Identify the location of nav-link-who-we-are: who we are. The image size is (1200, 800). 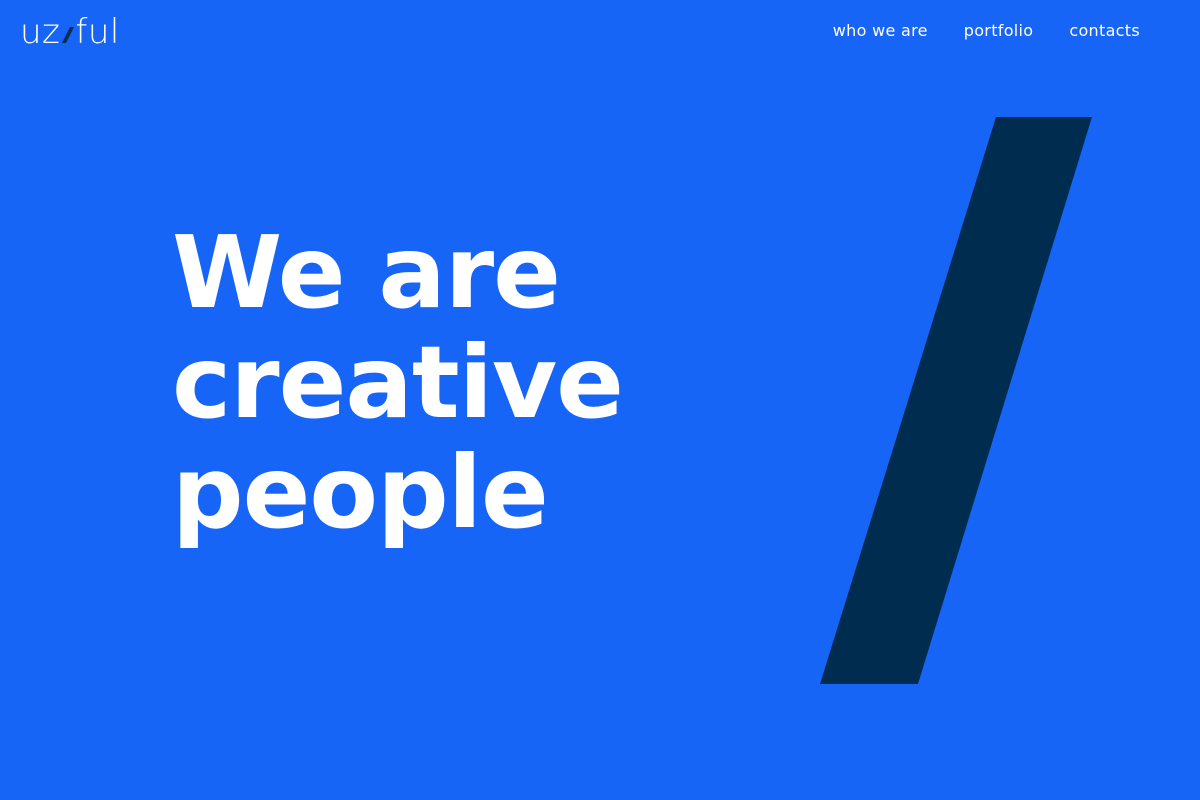
(880, 31).